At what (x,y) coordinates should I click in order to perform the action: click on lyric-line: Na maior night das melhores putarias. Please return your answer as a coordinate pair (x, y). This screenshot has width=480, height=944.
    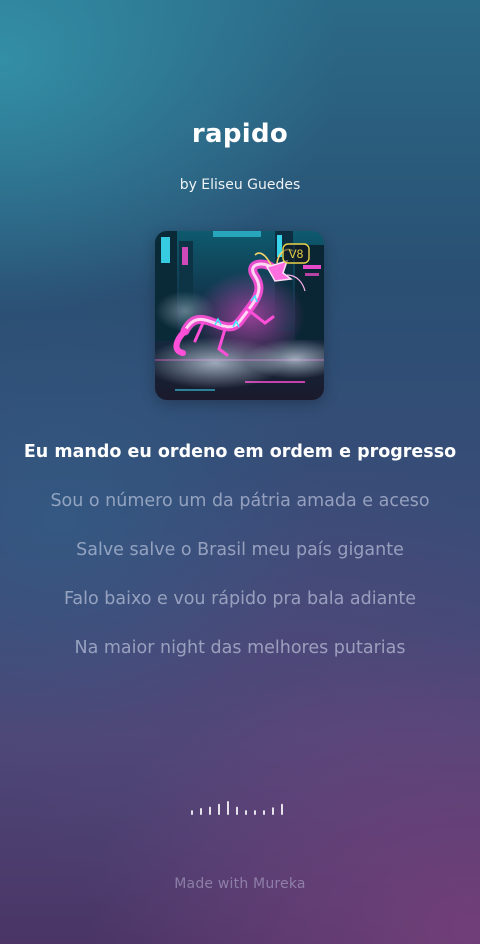
    Looking at the image, I should click on (240, 648).